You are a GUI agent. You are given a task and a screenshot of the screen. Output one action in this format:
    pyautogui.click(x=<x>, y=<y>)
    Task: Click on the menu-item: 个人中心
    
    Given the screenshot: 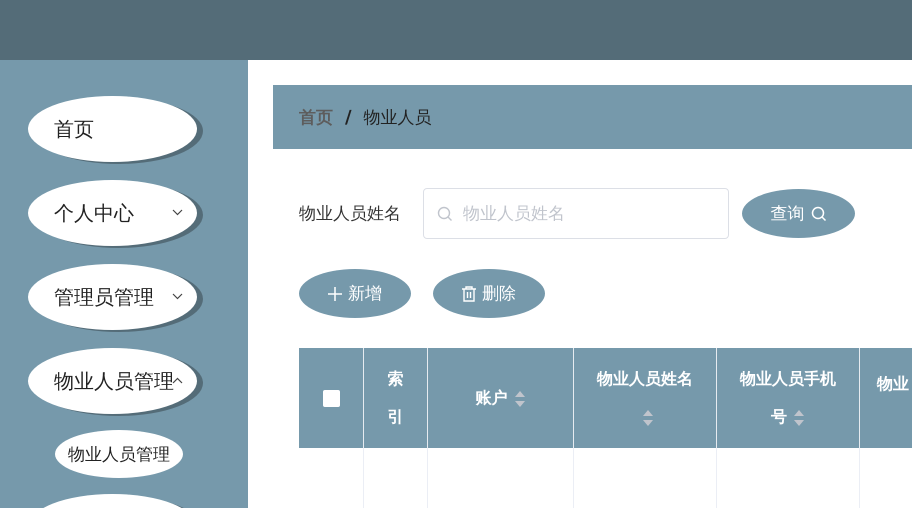 What is the action you would take?
    pyautogui.click(x=112, y=213)
    